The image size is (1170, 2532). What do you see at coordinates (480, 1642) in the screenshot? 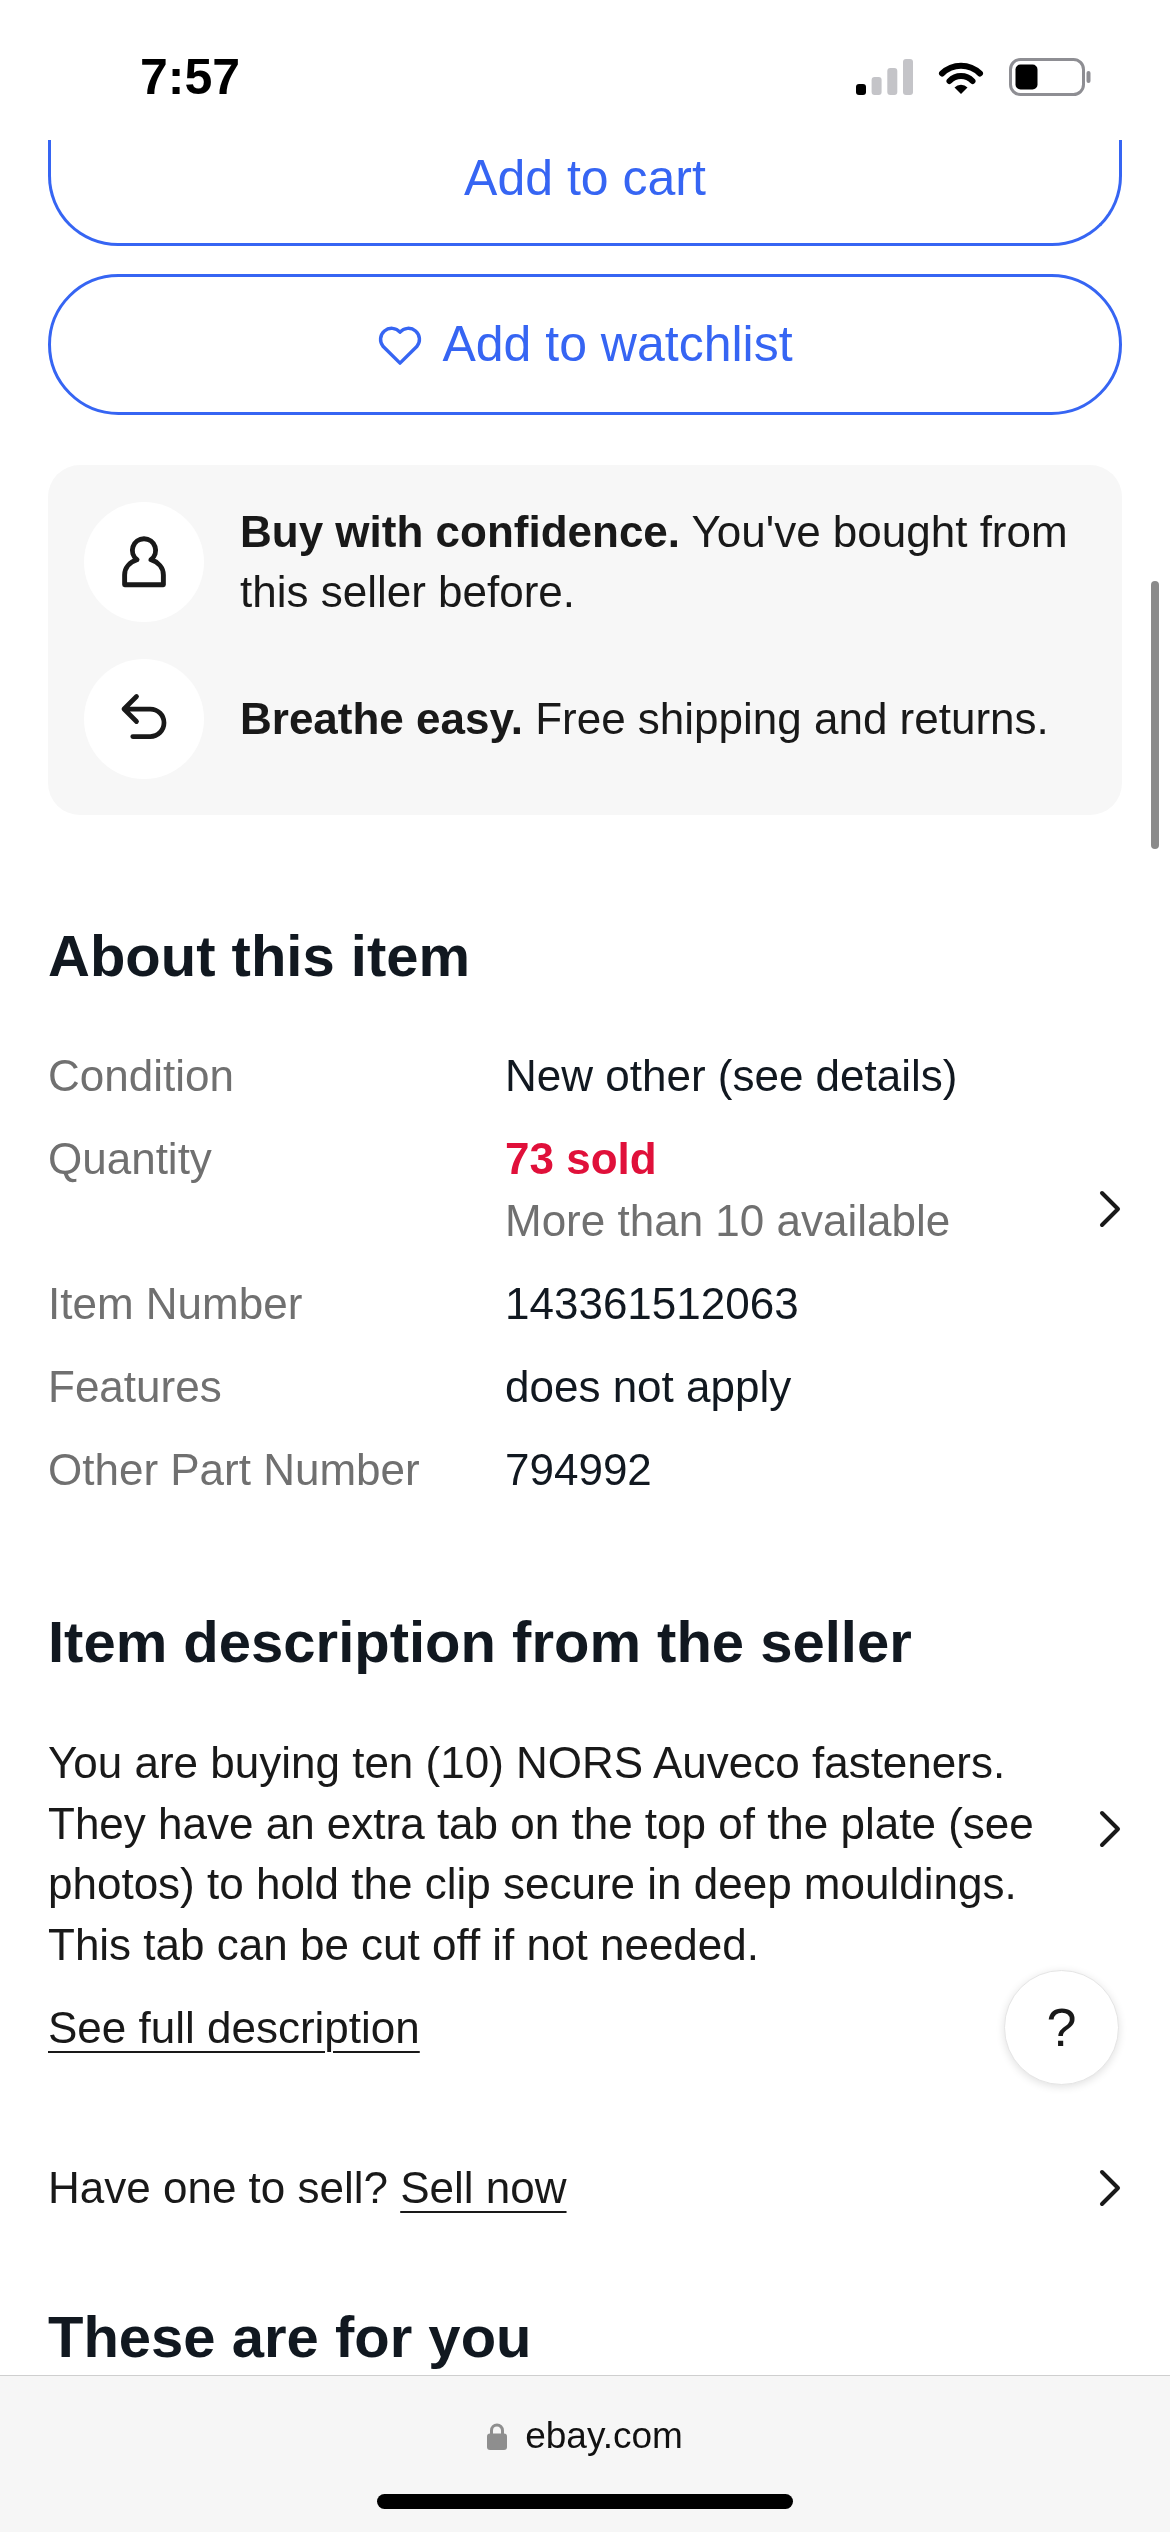
I see `section-heading: Item description from the seller` at bounding box center [480, 1642].